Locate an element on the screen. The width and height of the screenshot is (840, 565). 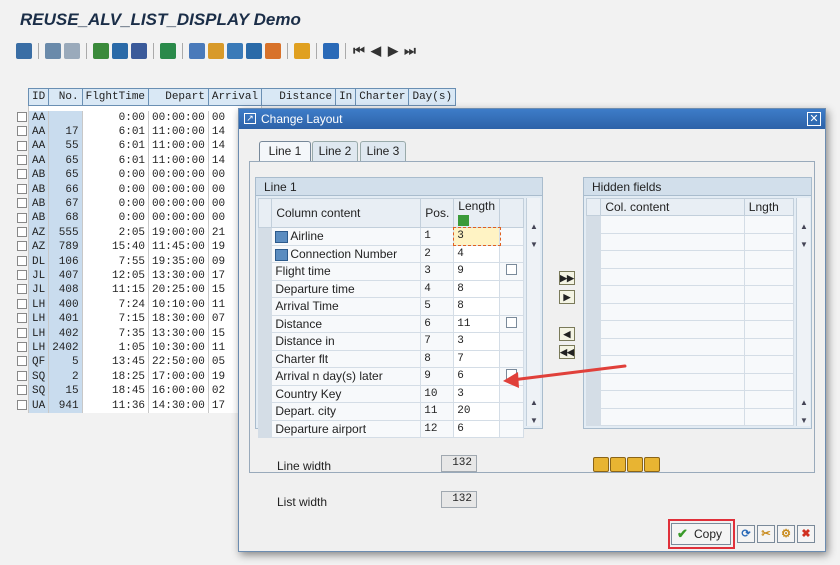
list-item: Flight time 3 9 is located at coordinates (390, 271).